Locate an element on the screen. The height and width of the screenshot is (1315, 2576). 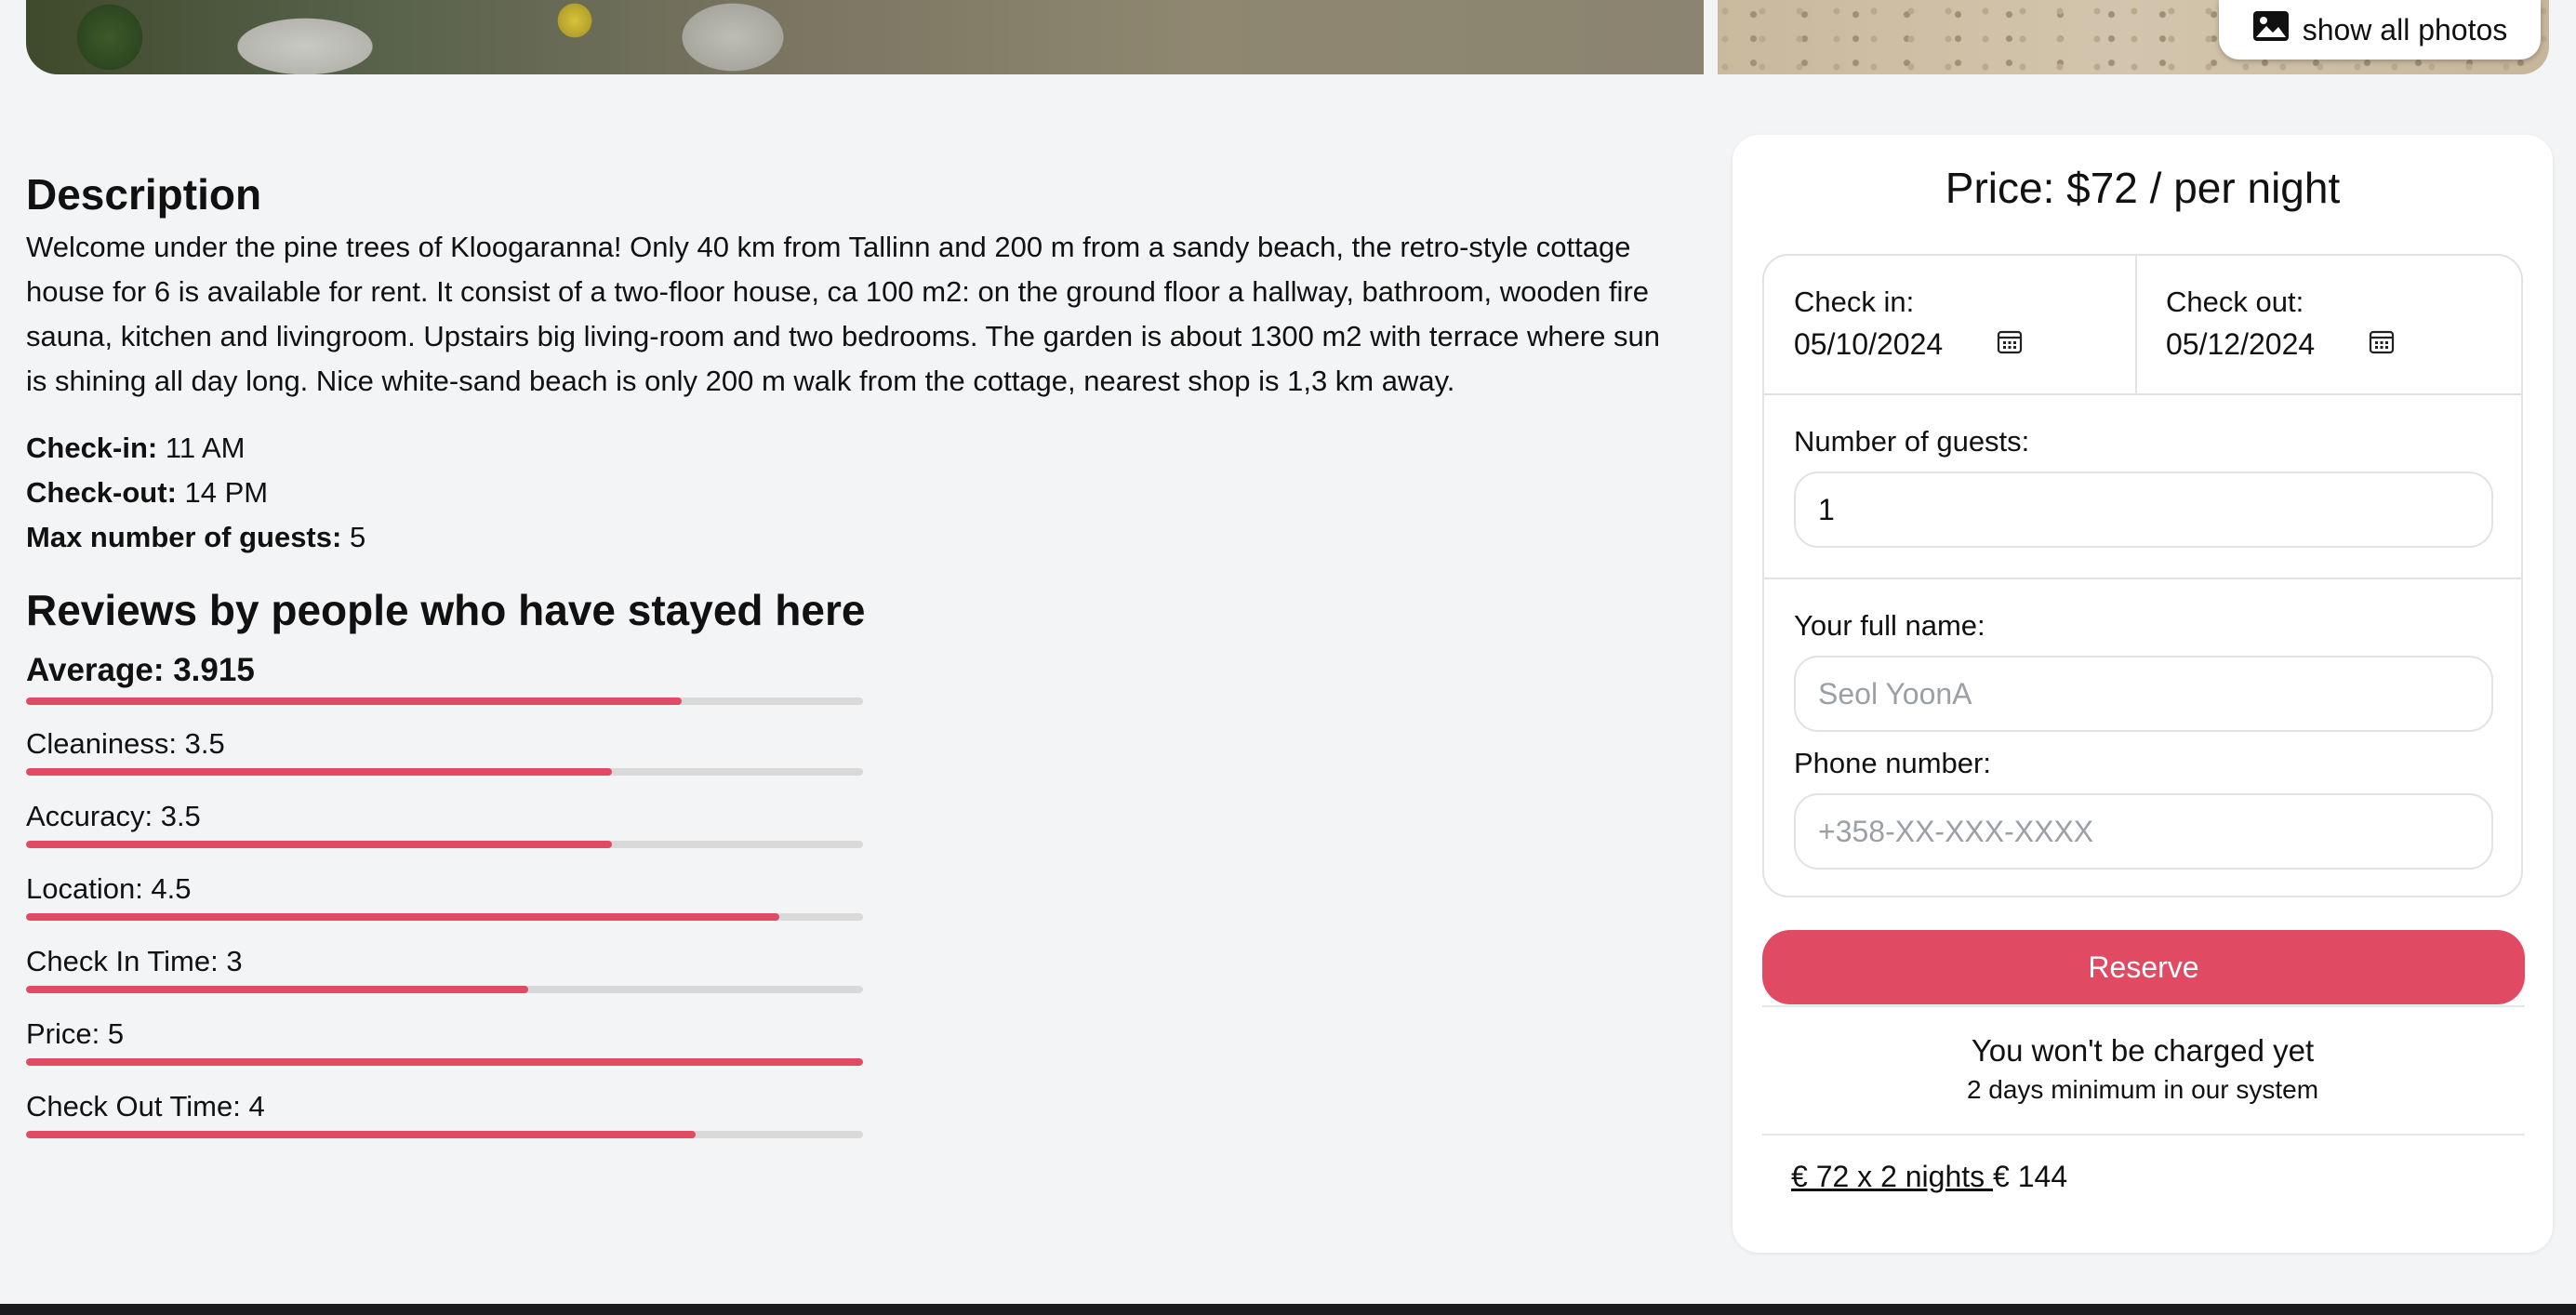
price-title: Price: $72 / per night is located at coordinates (2143, 188).